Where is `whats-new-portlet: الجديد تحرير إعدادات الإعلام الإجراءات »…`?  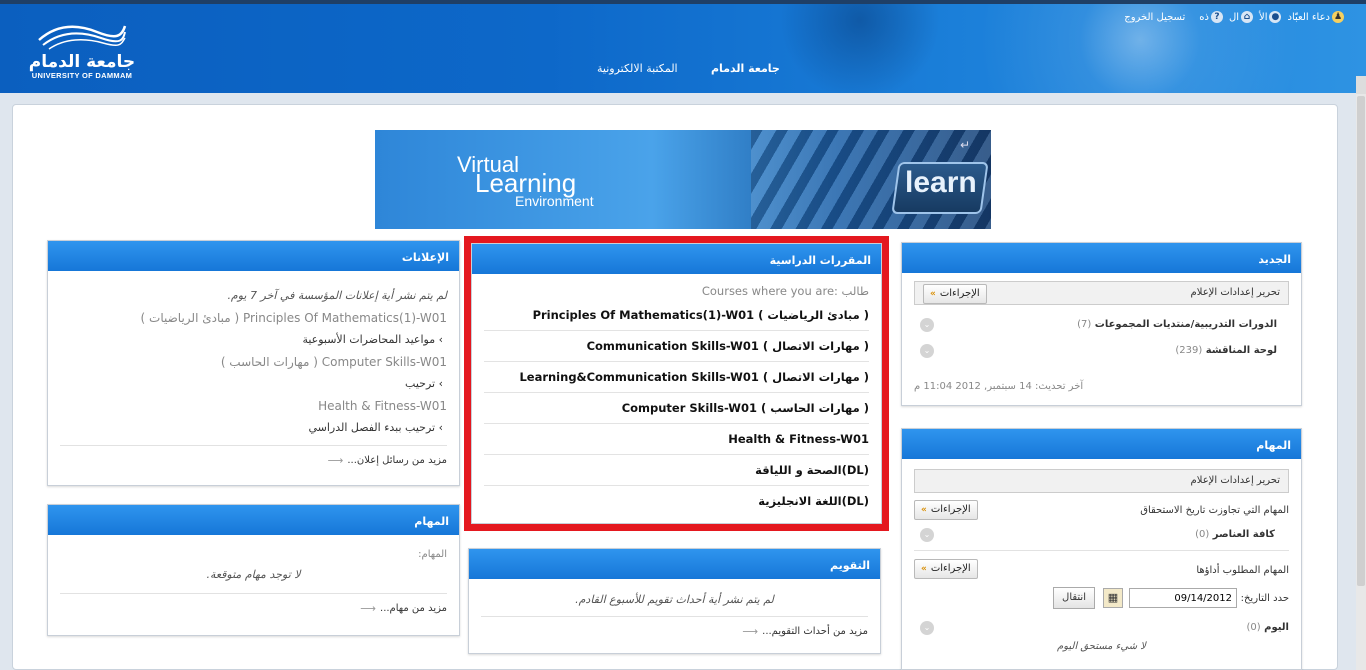
whats-new-portlet: الجديد تحرير إعدادات الإعلام الإجراءات »… is located at coordinates (1101, 324).